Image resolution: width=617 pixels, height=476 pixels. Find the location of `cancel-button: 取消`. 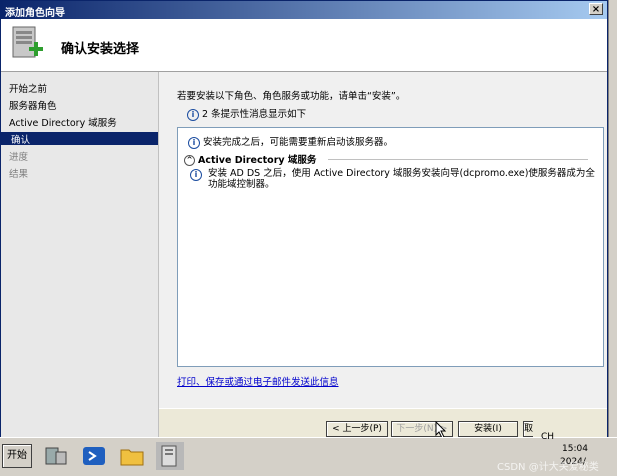

cancel-button: 取消 is located at coordinates (528, 434).